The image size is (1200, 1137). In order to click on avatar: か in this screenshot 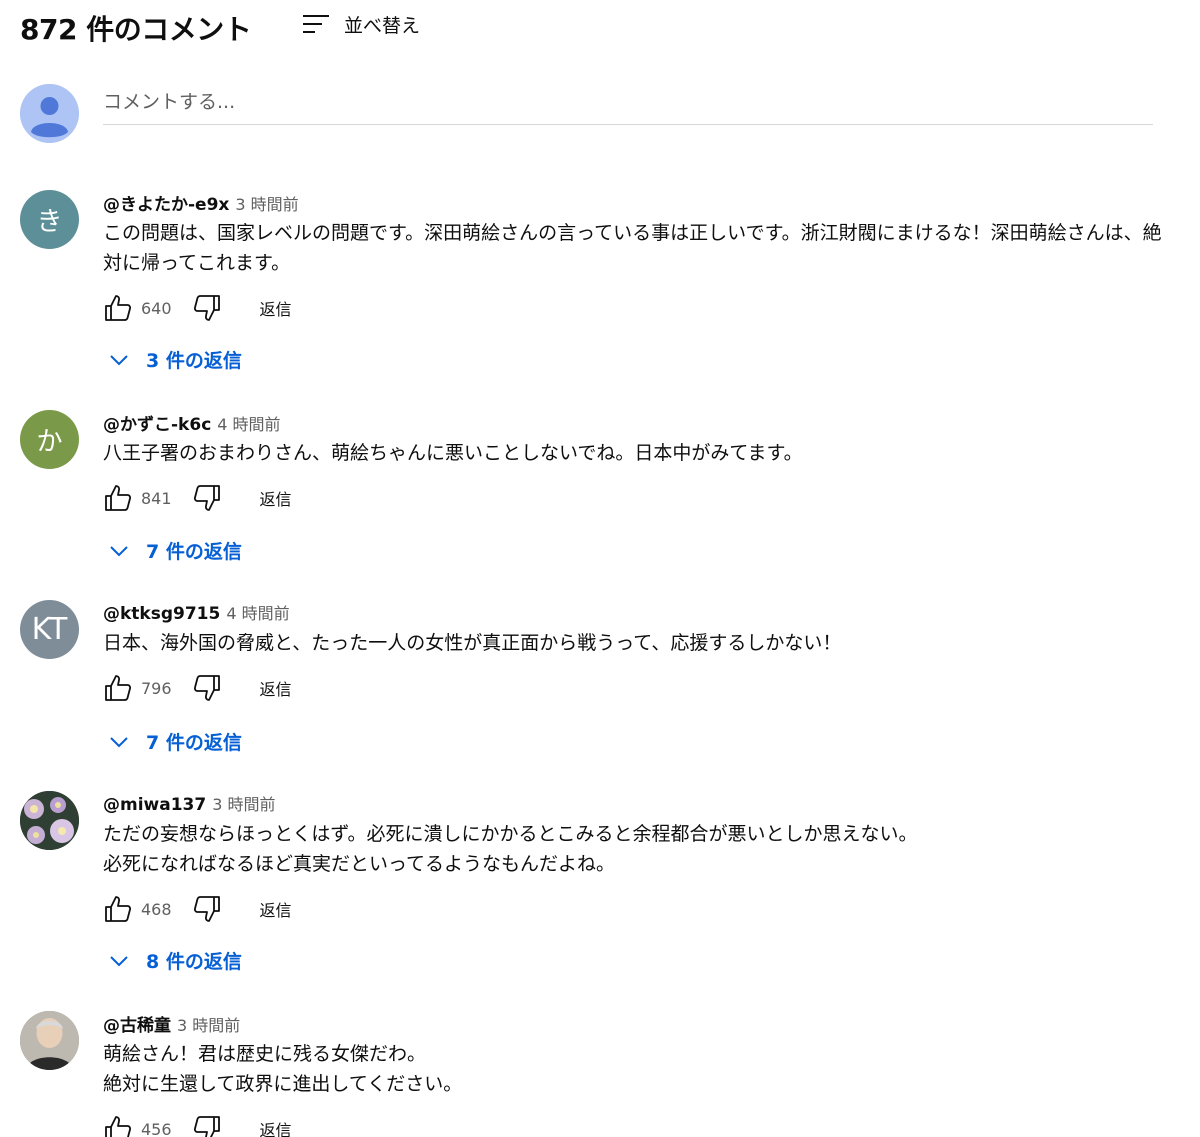, I will do `click(49, 439)`.